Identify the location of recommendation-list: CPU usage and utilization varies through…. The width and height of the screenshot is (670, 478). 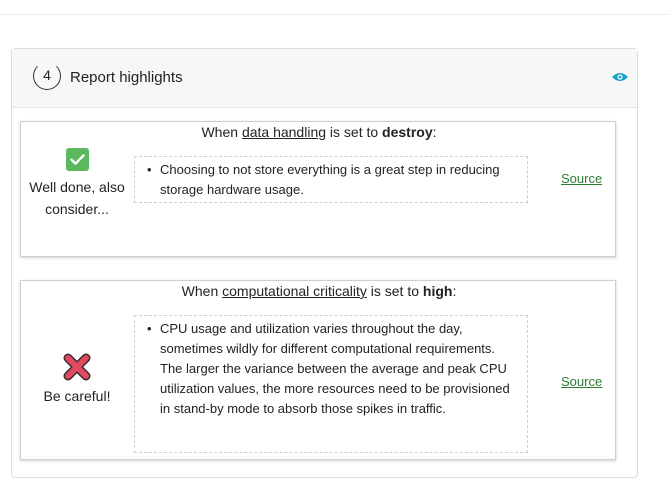
(332, 369).